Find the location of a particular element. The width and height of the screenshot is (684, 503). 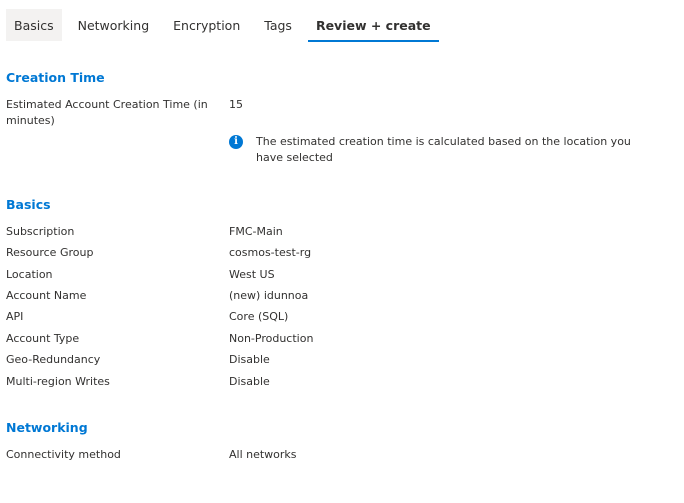

row-value: 15 is located at coordinates (236, 104).